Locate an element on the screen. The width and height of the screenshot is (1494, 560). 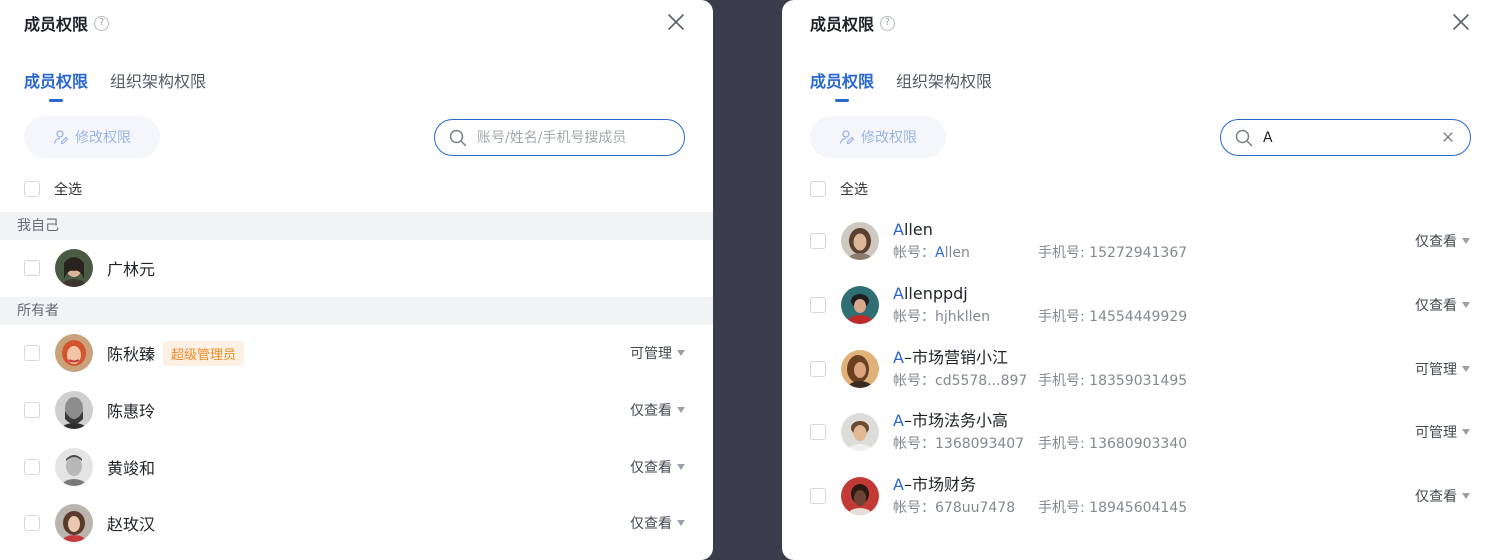
search-result-row: Allen 帐号：Allen 手机号: 15272941367 仅查看 is located at coordinates (1140, 241).